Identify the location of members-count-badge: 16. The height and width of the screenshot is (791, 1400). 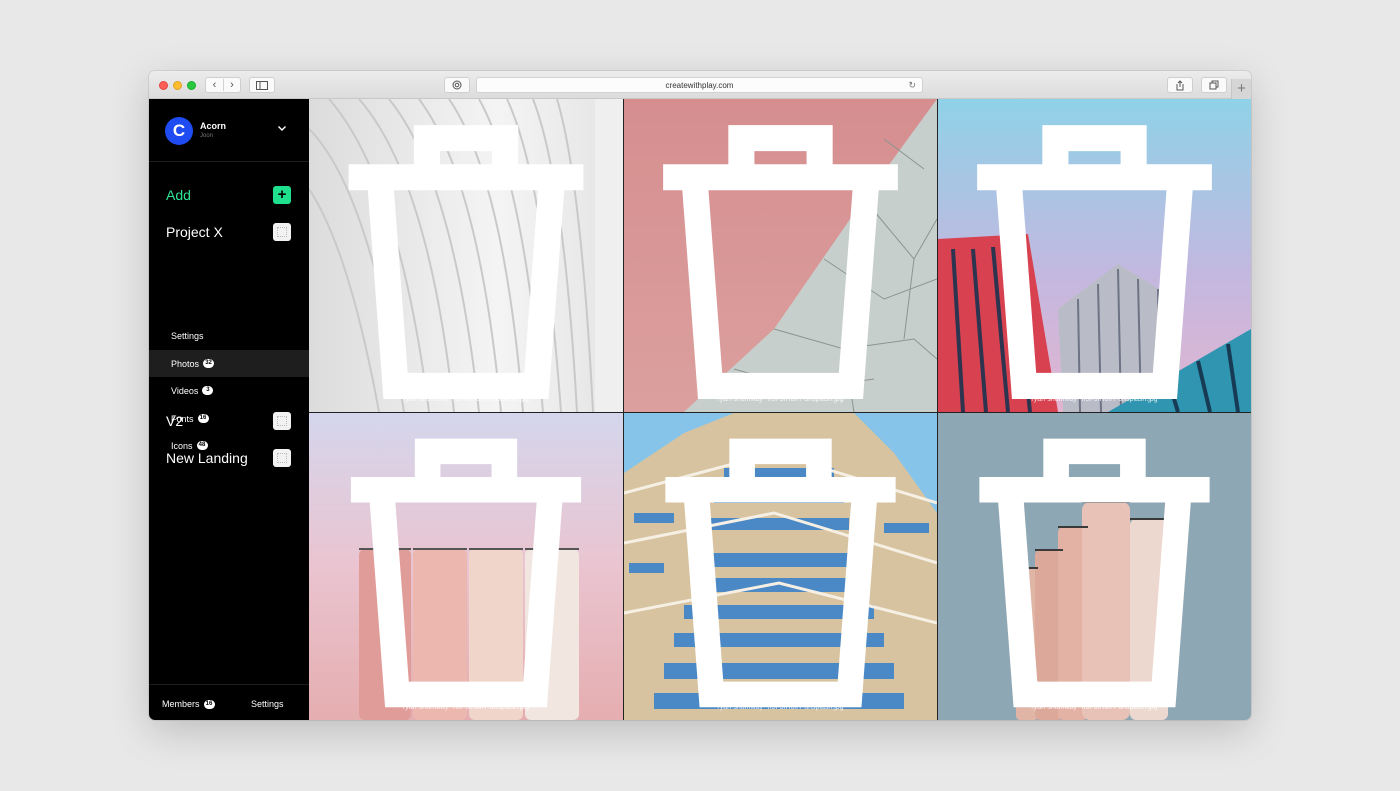
(209, 704).